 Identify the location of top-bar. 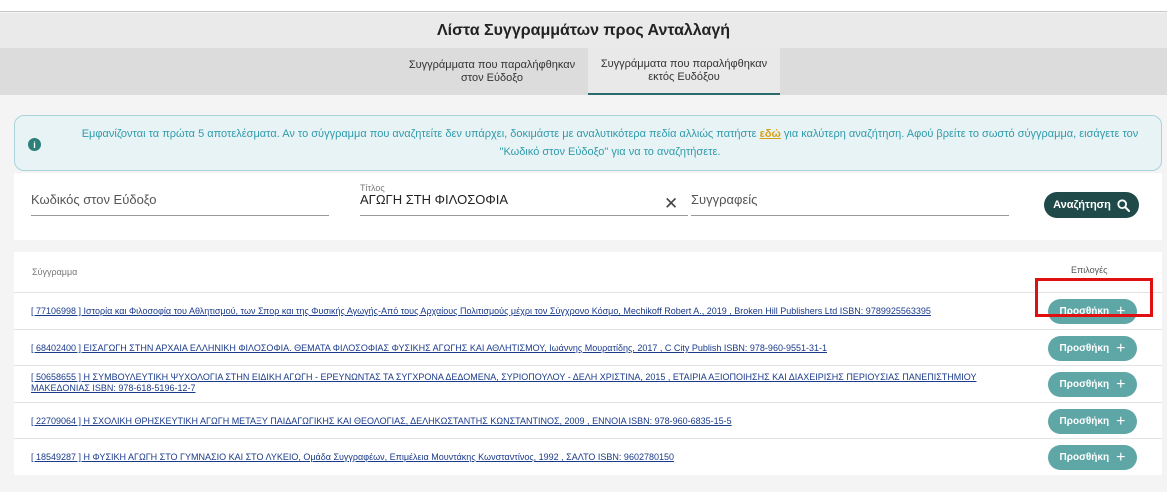
(583, 6).